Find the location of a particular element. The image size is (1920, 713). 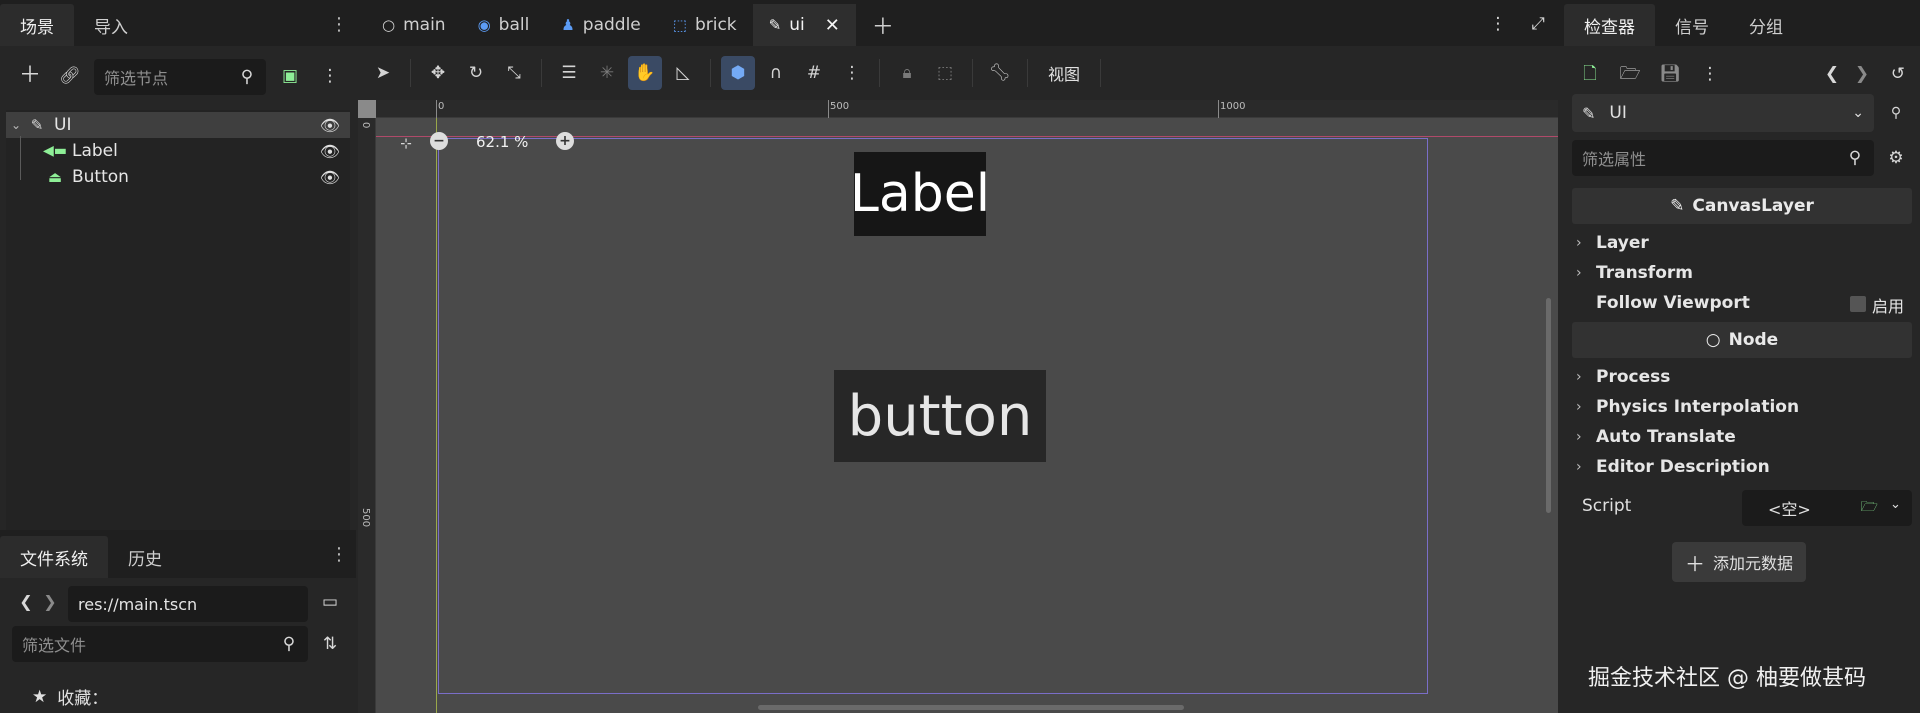

list-select-icon: ☰ is located at coordinates (569, 73).